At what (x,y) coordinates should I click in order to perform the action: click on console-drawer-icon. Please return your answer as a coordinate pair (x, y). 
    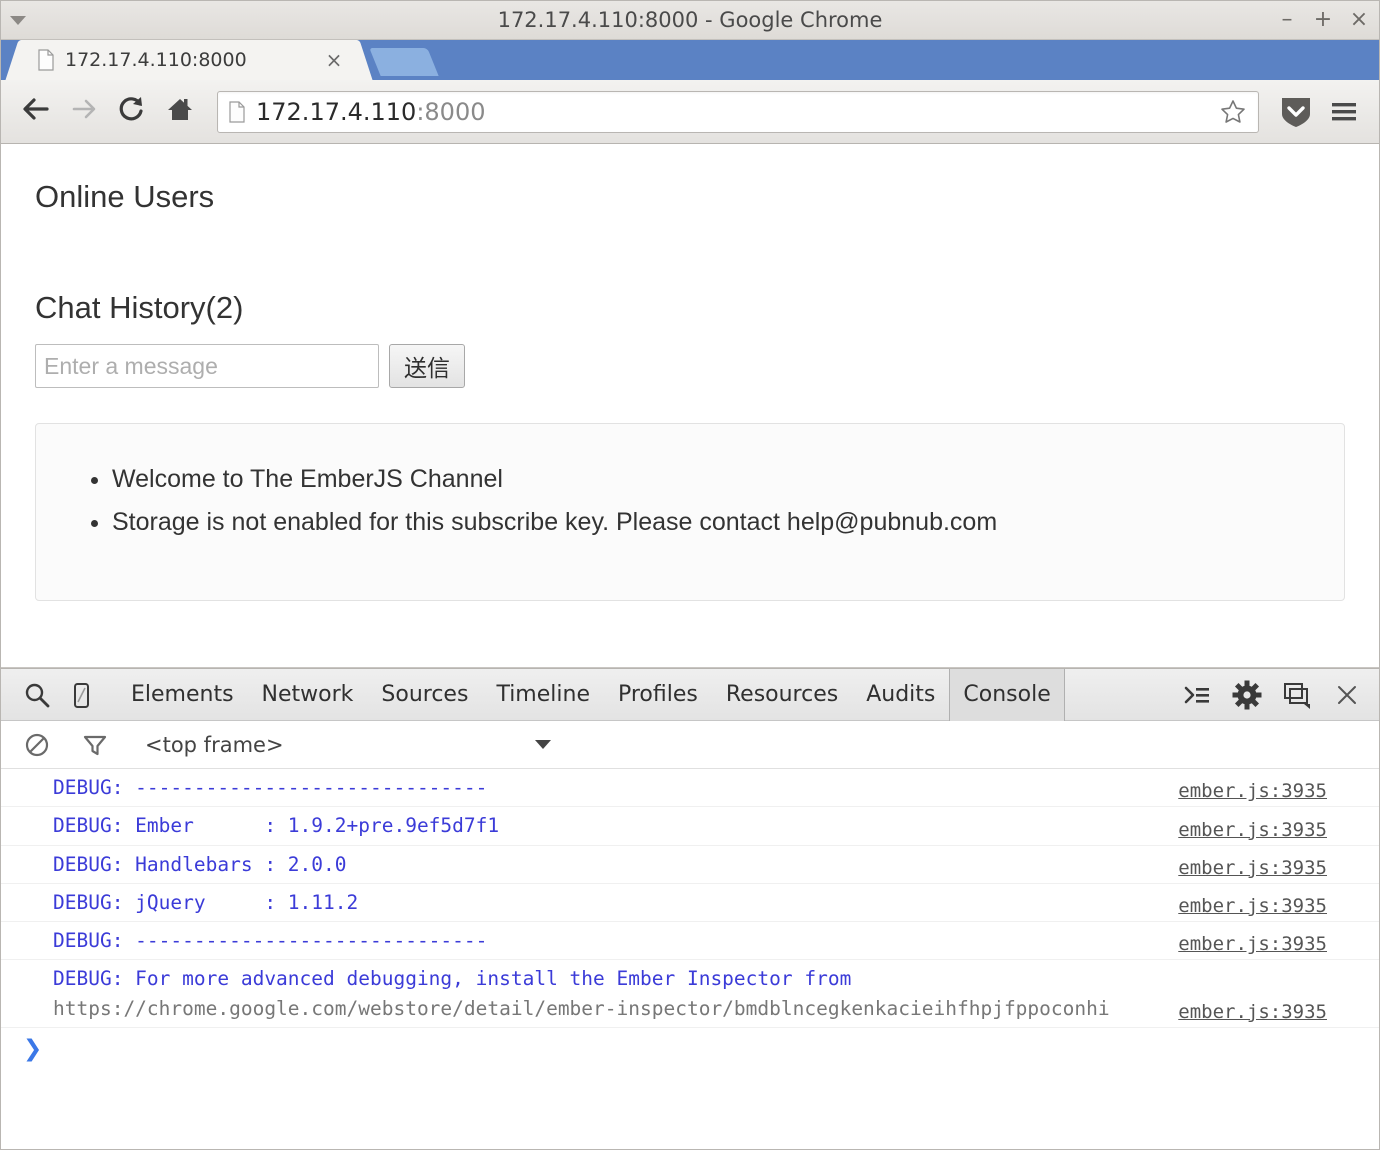
    Looking at the image, I should click on (1197, 695).